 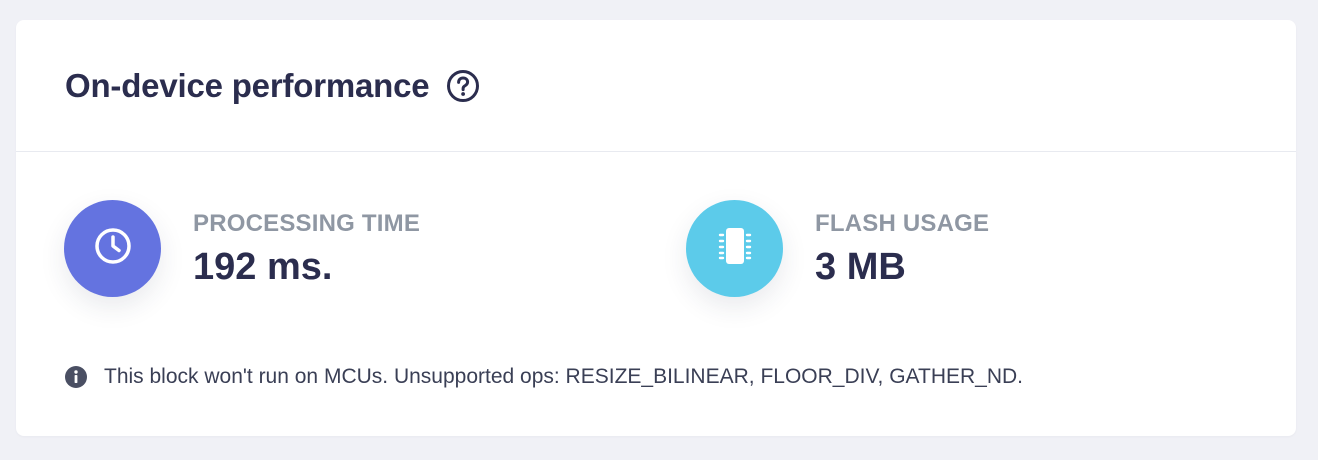 What do you see at coordinates (463, 86) in the screenshot?
I see `question-circle-icon` at bounding box center [463, 86].